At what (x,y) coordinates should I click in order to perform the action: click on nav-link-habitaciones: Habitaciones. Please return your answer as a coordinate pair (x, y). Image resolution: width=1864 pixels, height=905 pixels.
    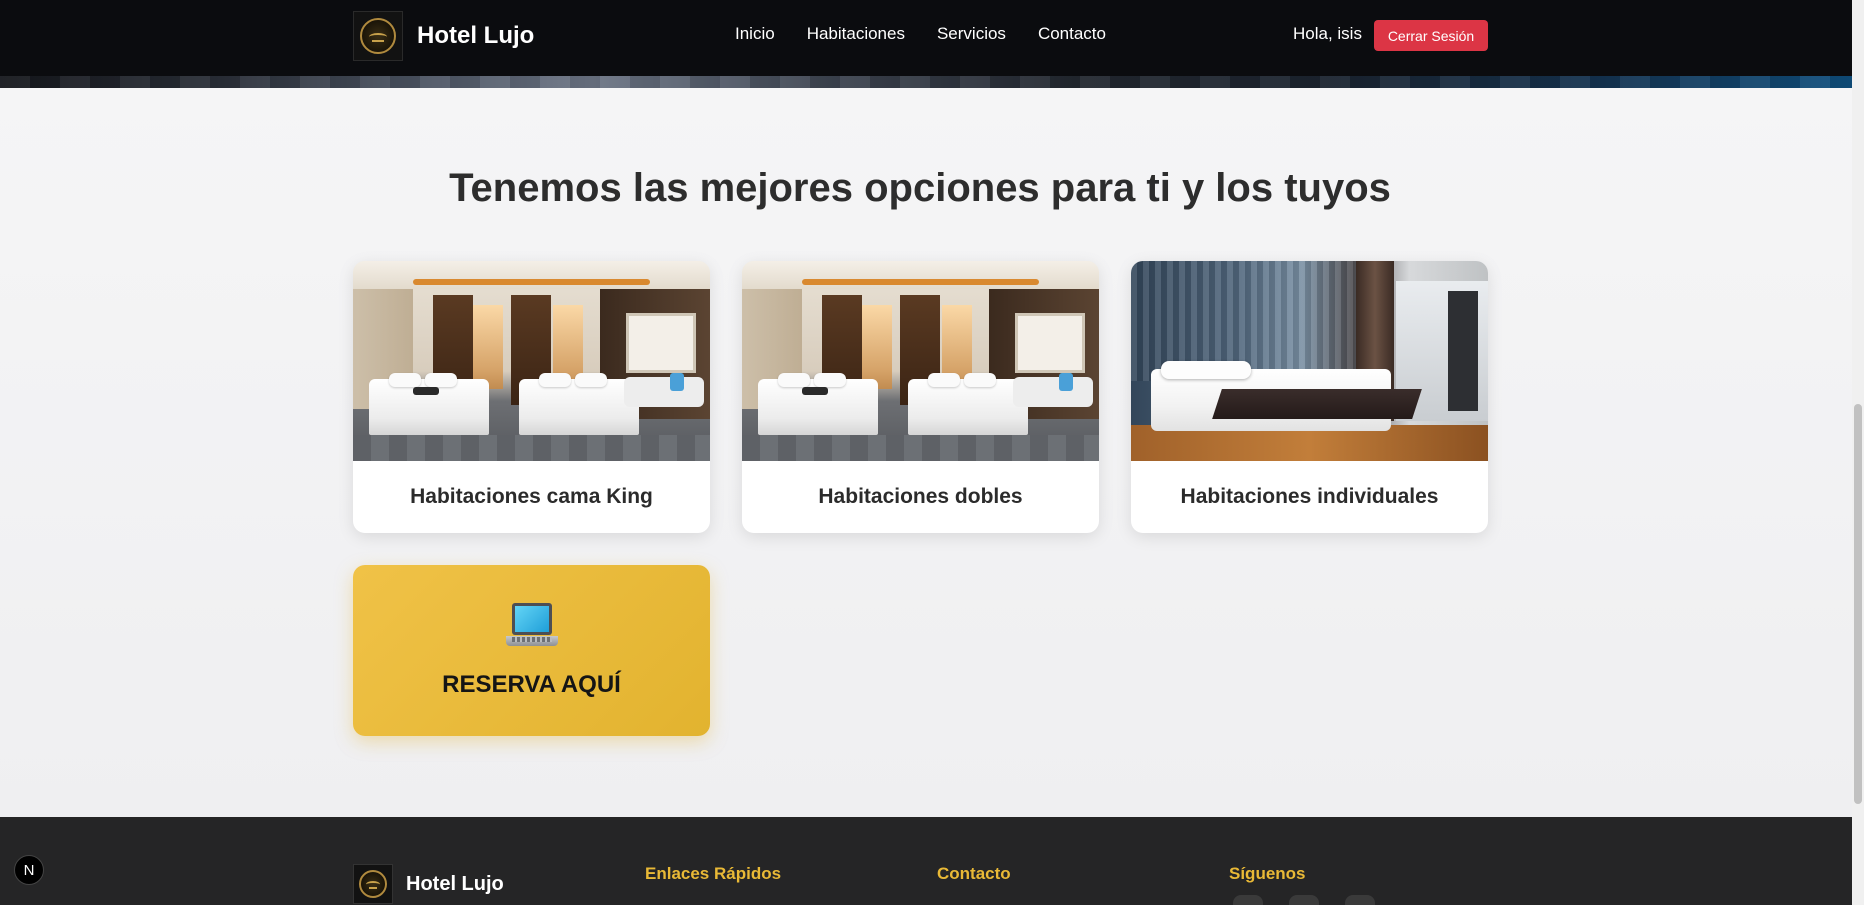
    Looking at the image, I should click on (856, 34).